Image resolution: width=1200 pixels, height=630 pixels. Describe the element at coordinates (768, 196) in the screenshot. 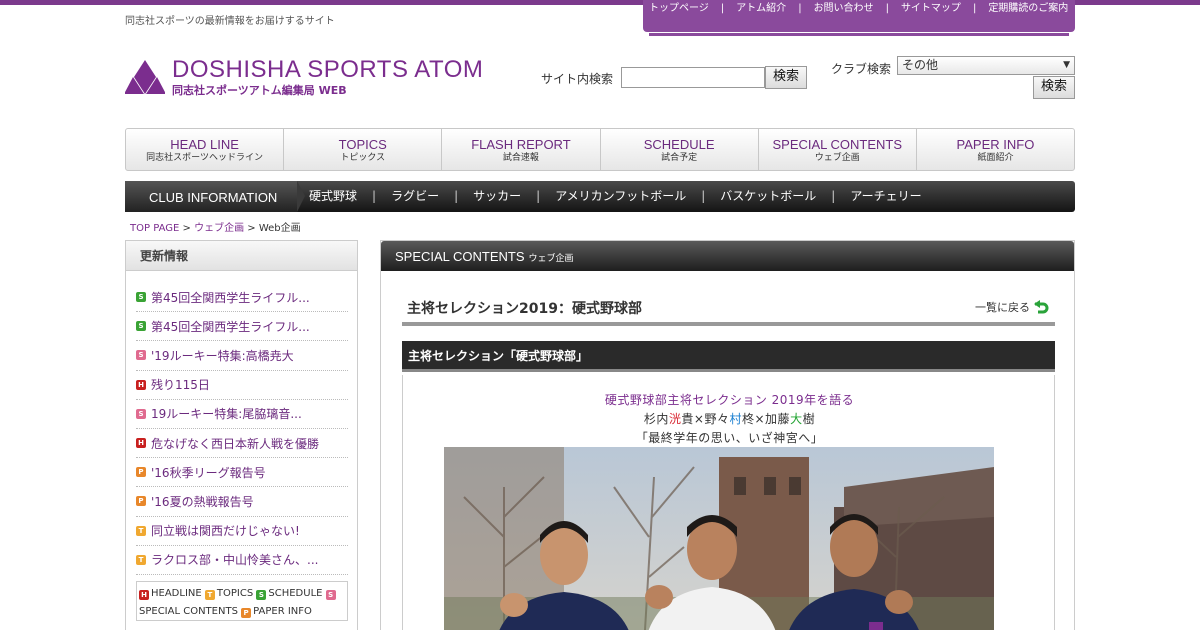

I see `club-link-basketball: バスケットボール` at that location.